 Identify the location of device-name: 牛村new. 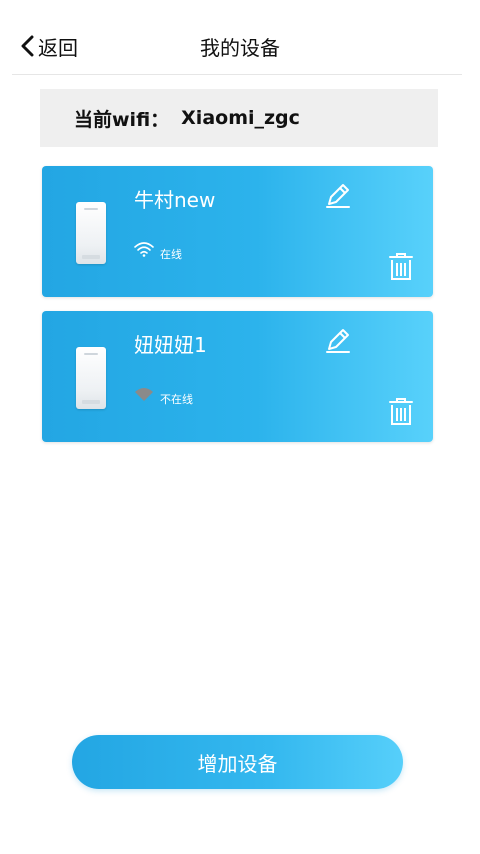
(175, 200).